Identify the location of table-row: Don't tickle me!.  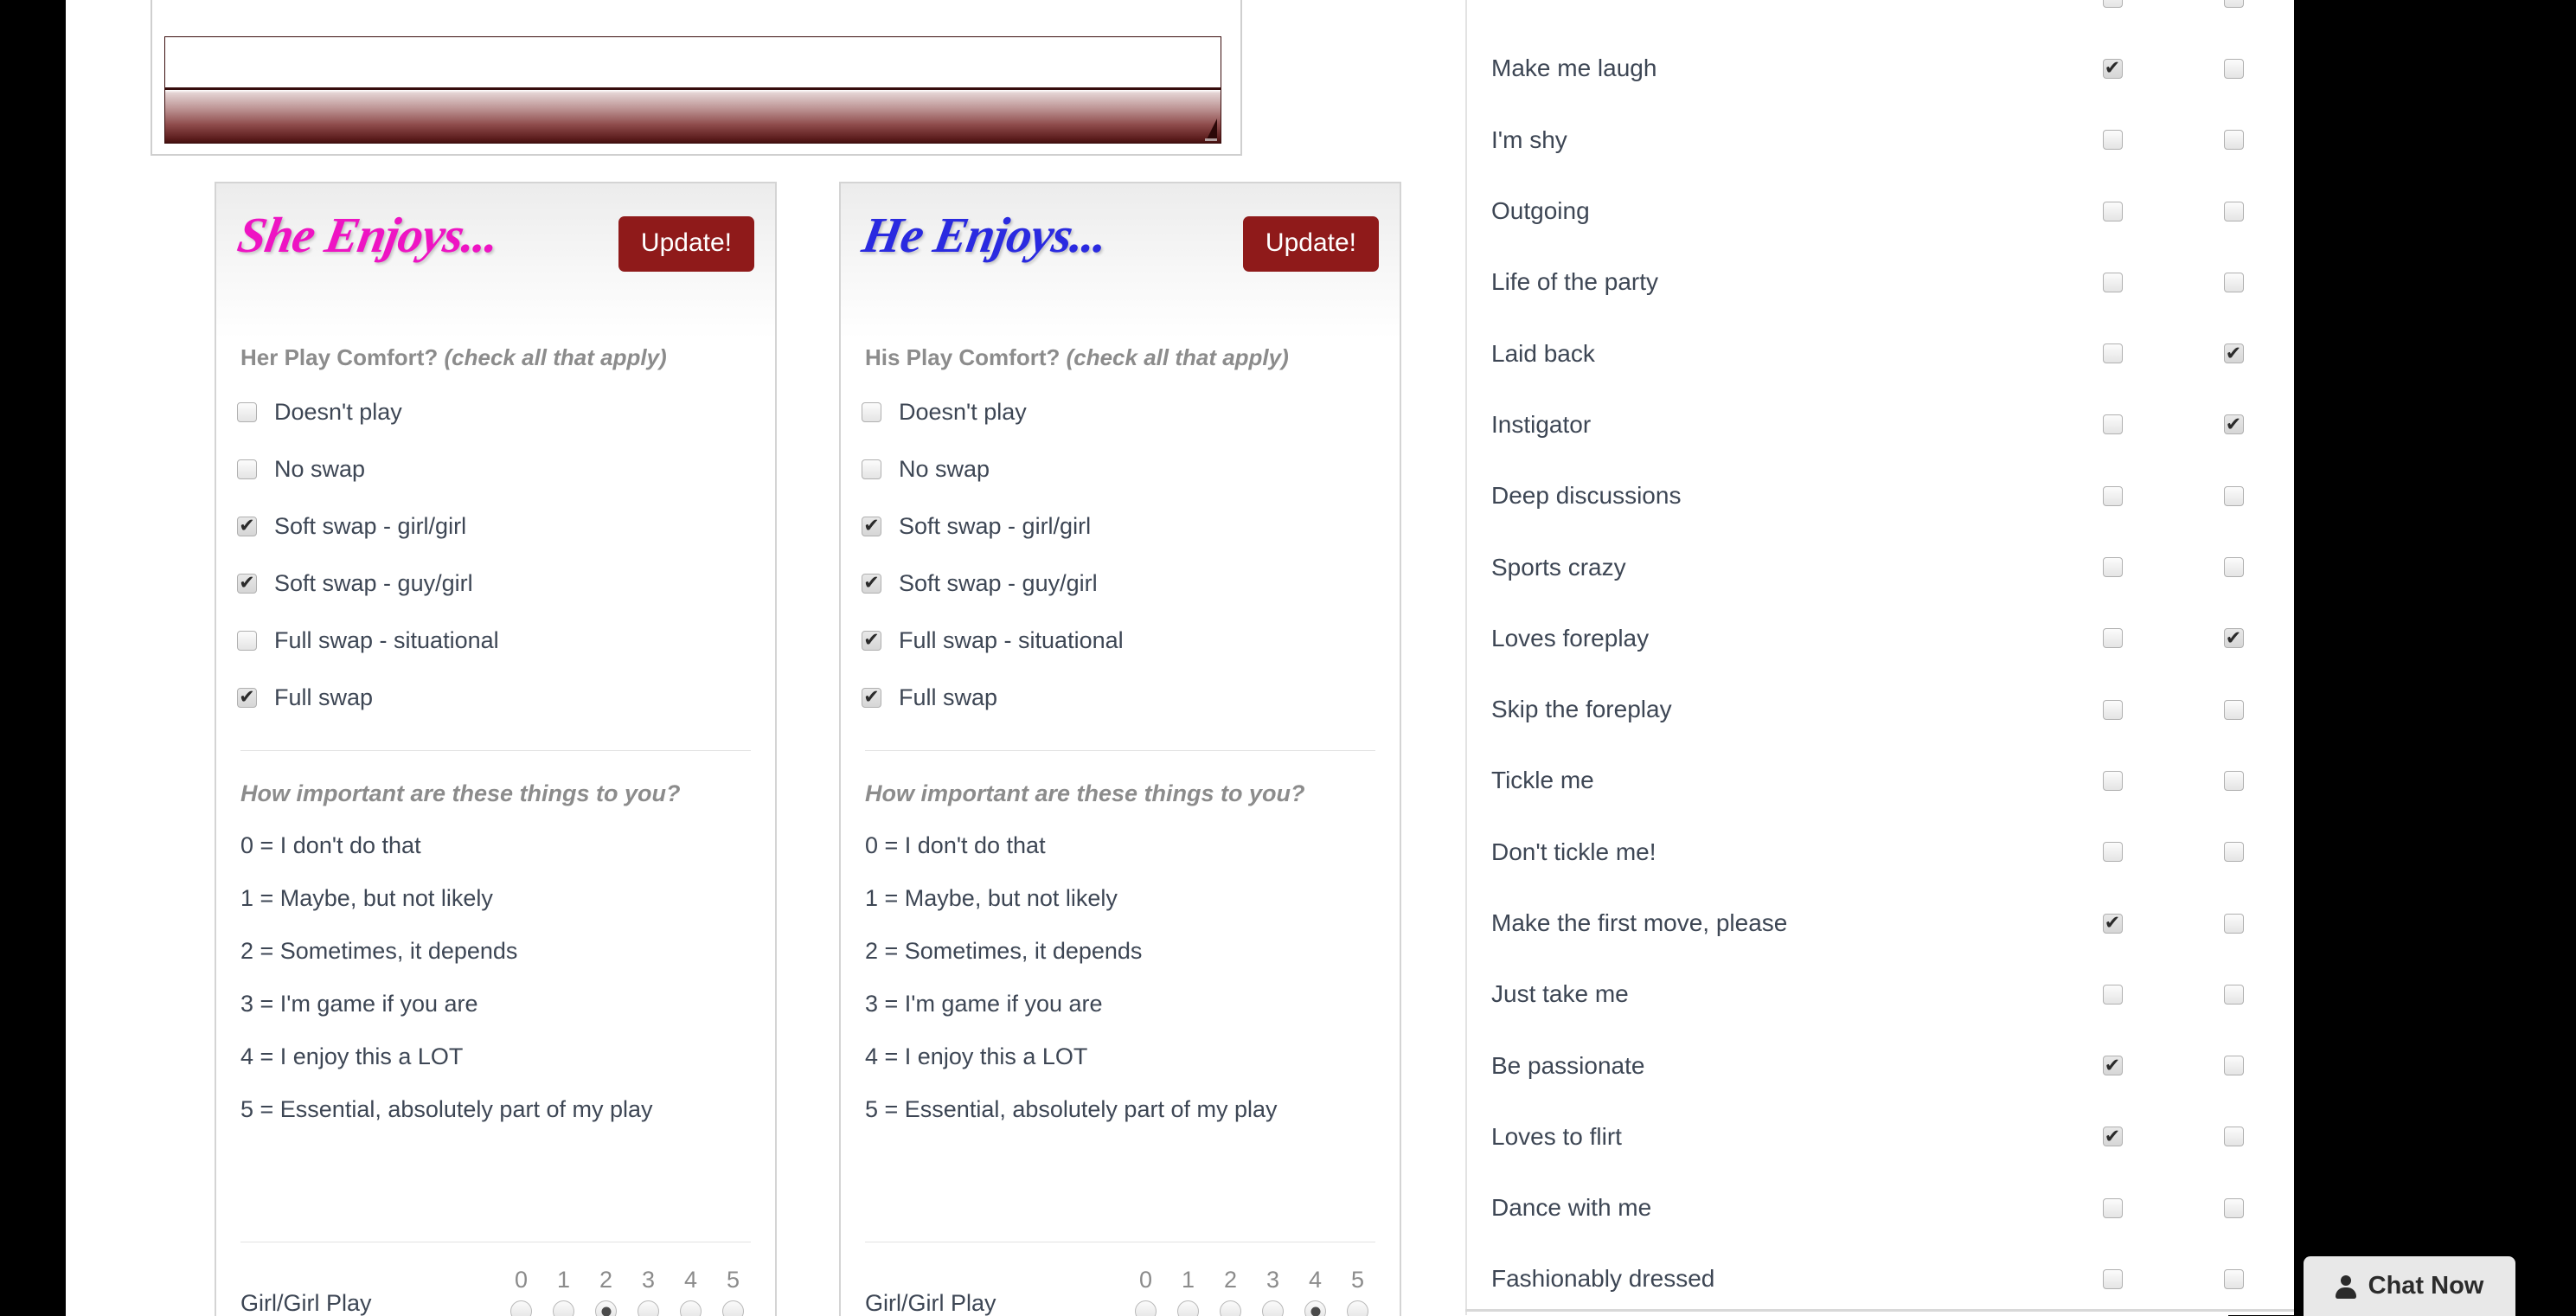
(1880, 853).